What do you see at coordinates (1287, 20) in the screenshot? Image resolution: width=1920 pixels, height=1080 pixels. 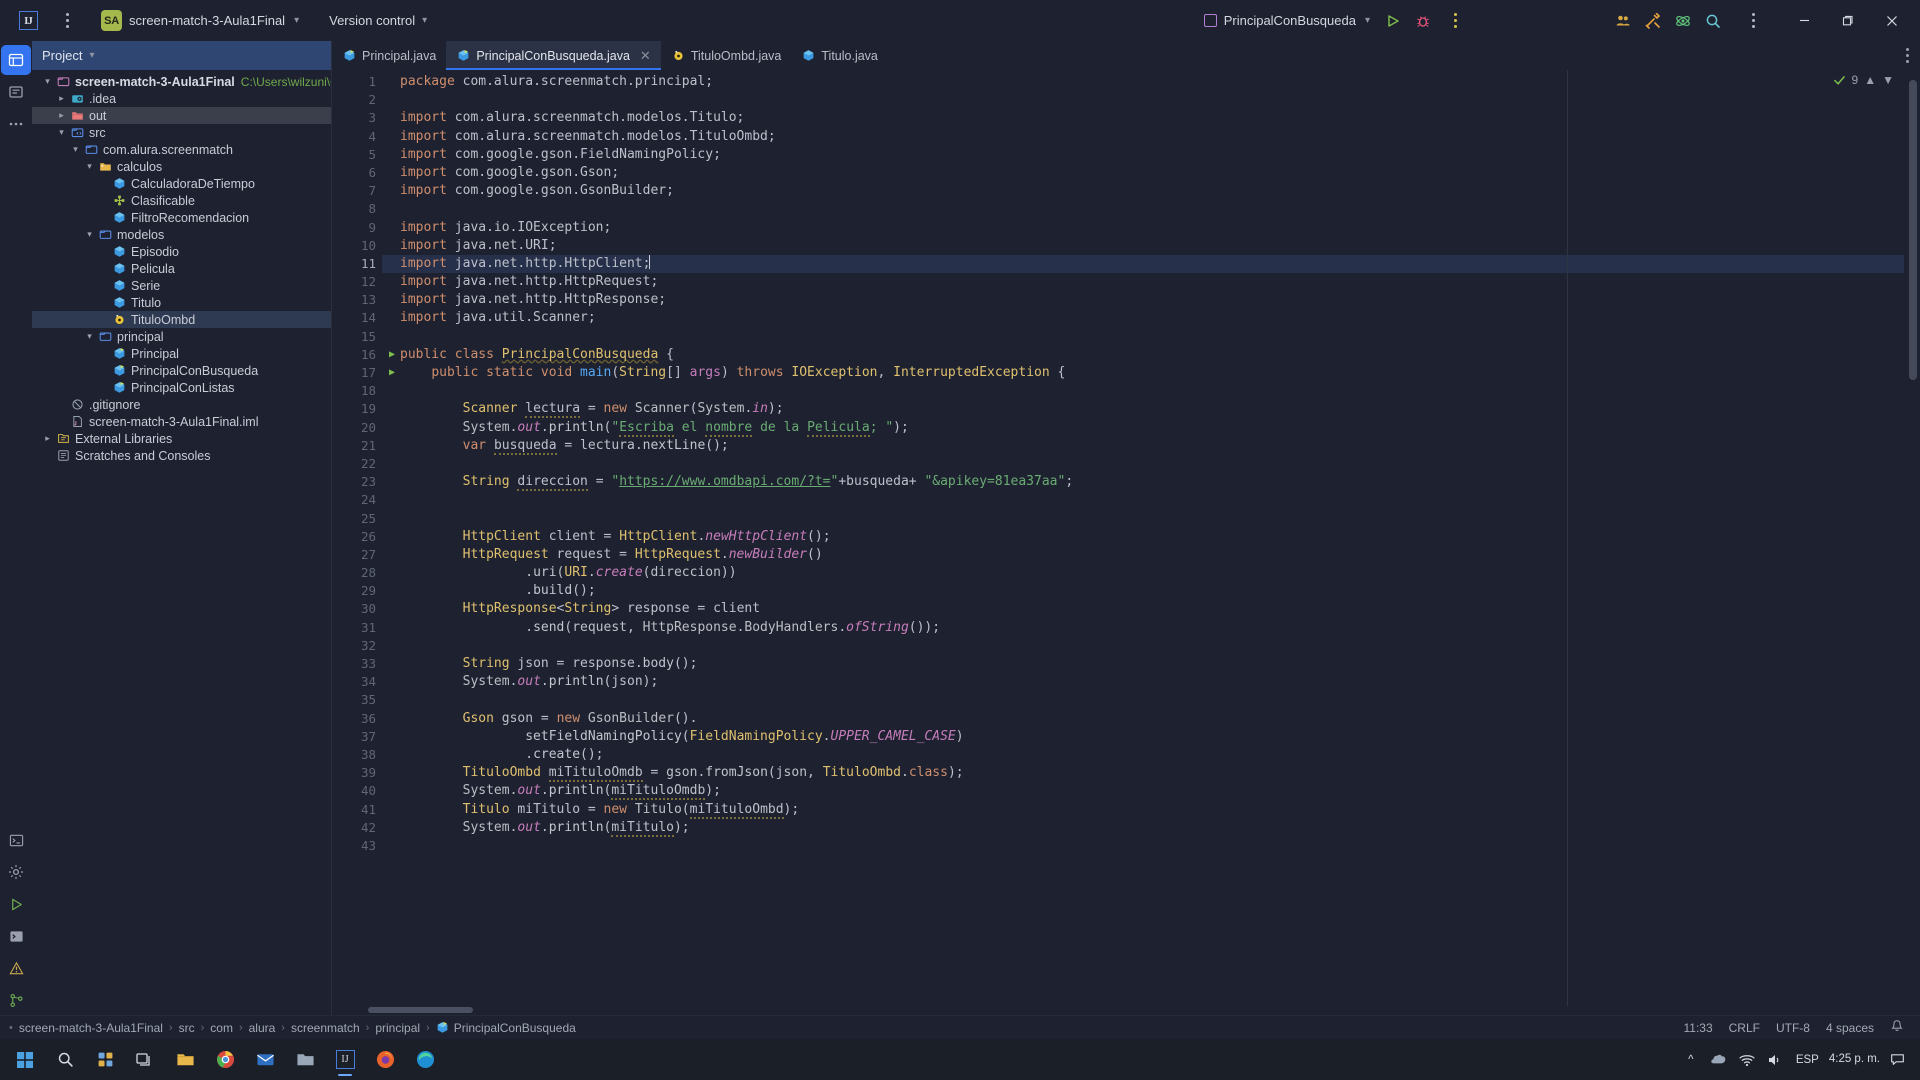 I see `run-configuration-selector: PrincipalConBusqueda ▾` at bounding box center [1287, 20].